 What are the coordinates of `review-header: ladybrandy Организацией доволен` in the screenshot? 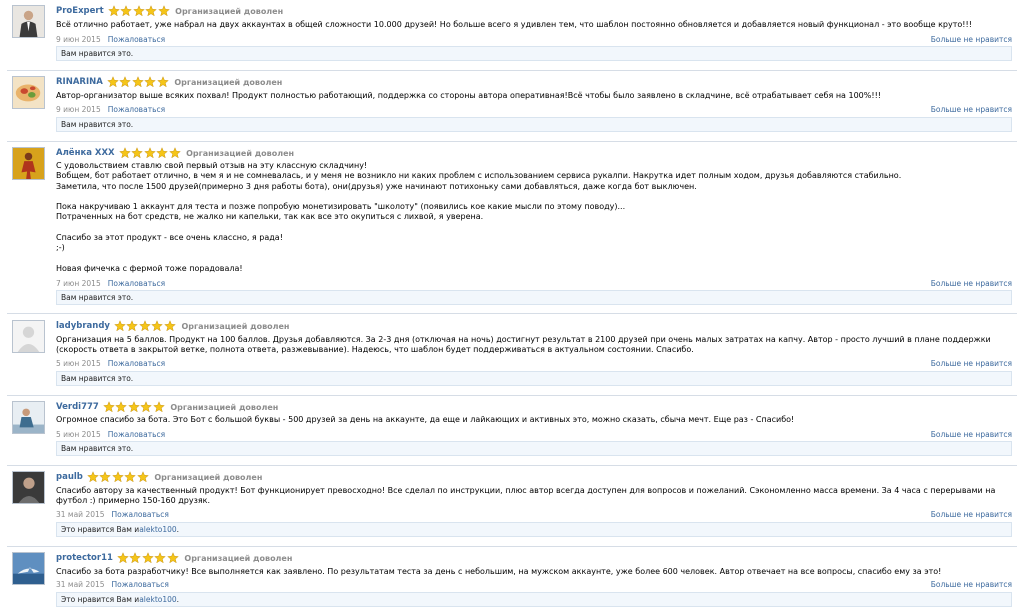 It's located at (172, 326).